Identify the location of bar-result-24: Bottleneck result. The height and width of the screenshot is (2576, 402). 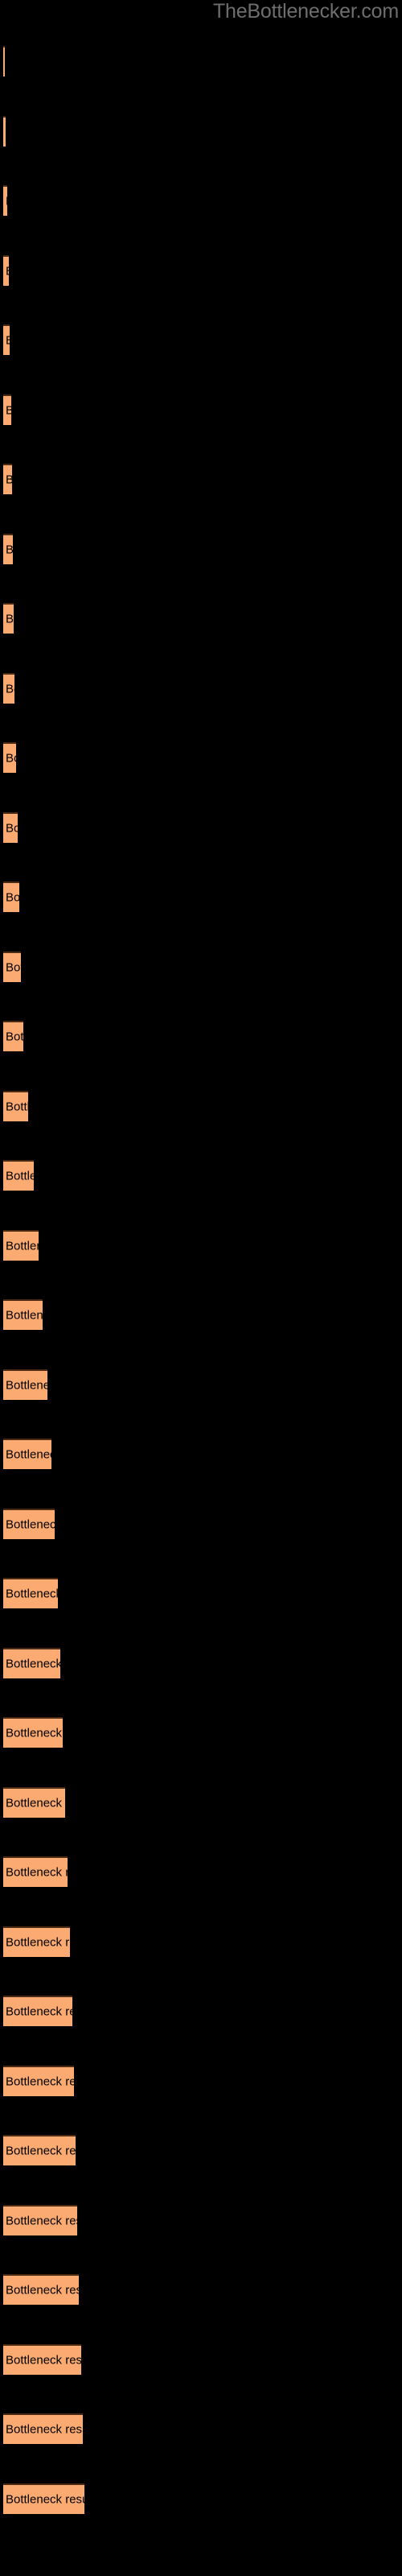
(31, 1662).